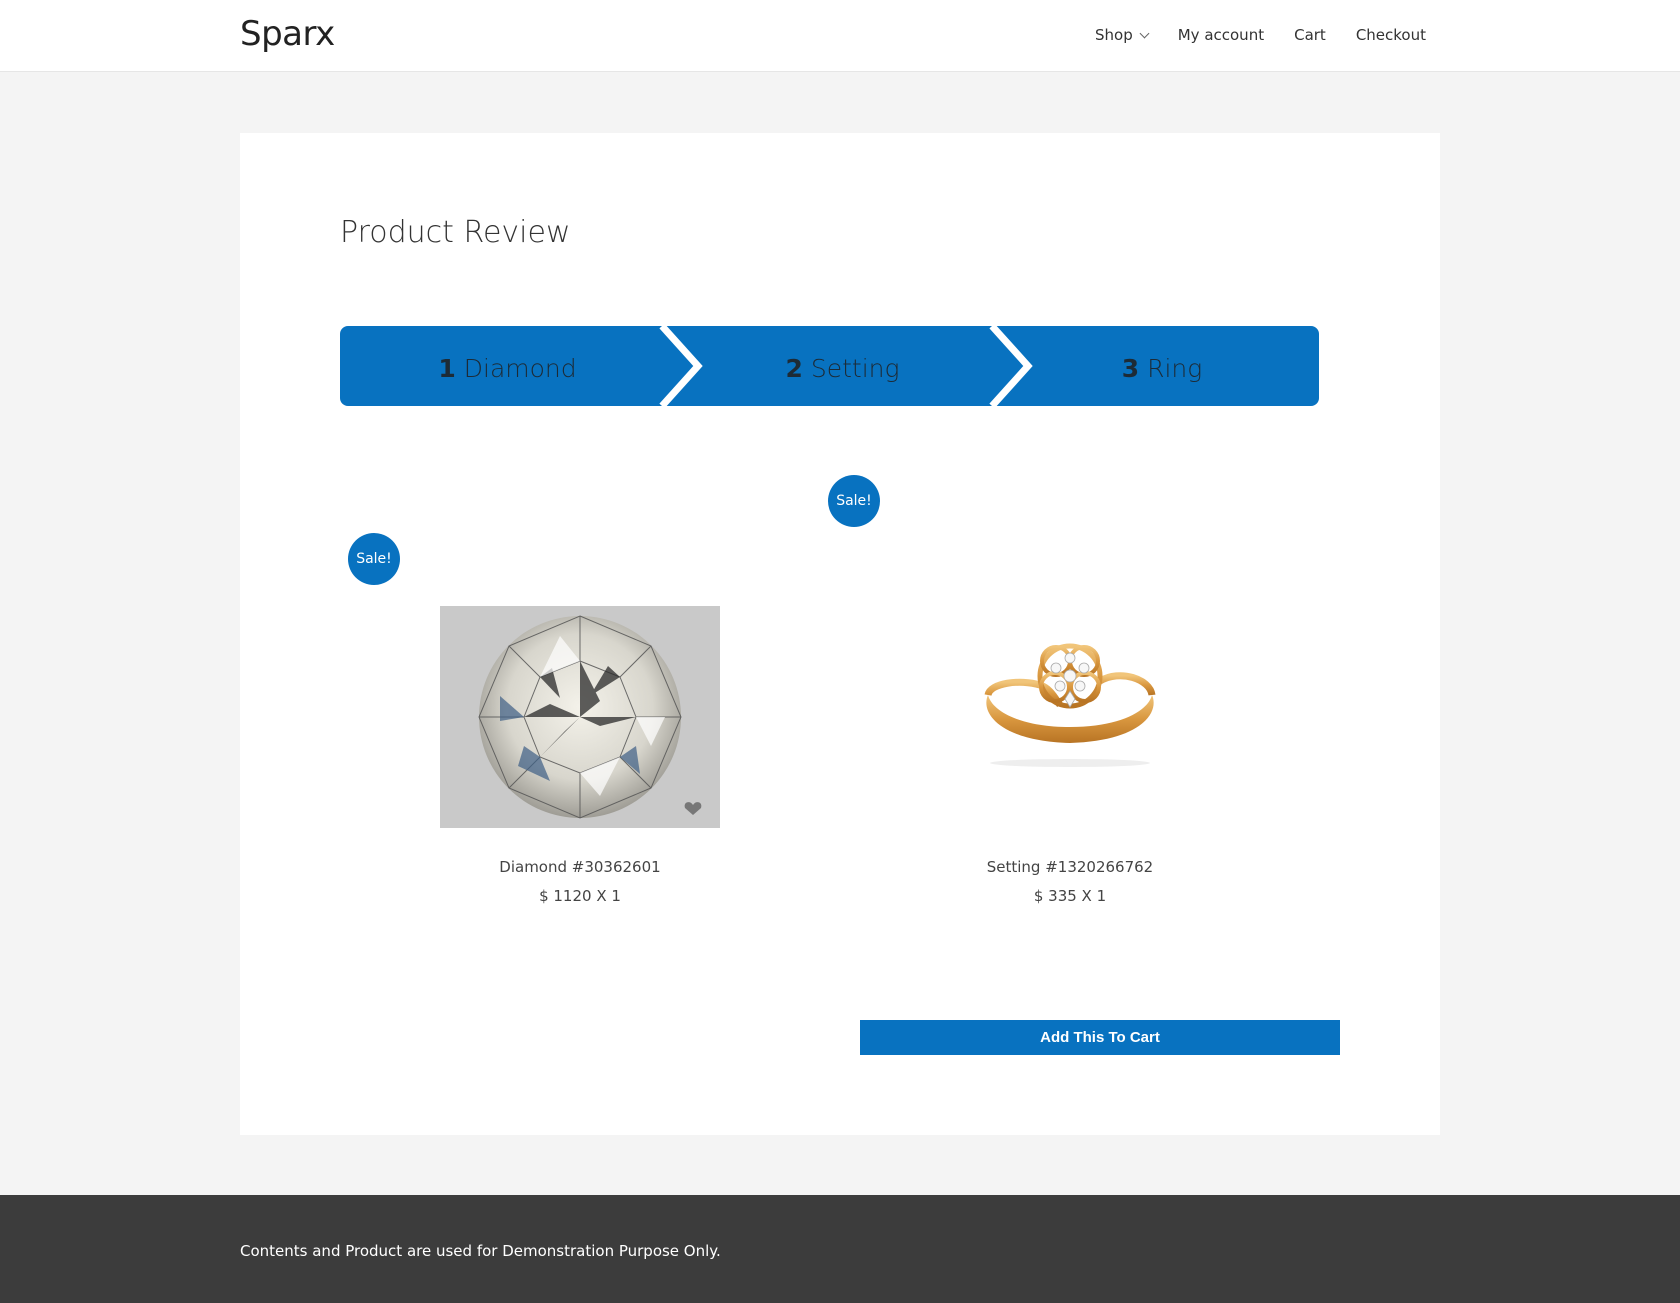 Image resolution: width=1680 pixels, height=1303 pixels. I want to click on steps-bar: 1 Diamond 2 Setting 3 Ring, so click(829, 366).